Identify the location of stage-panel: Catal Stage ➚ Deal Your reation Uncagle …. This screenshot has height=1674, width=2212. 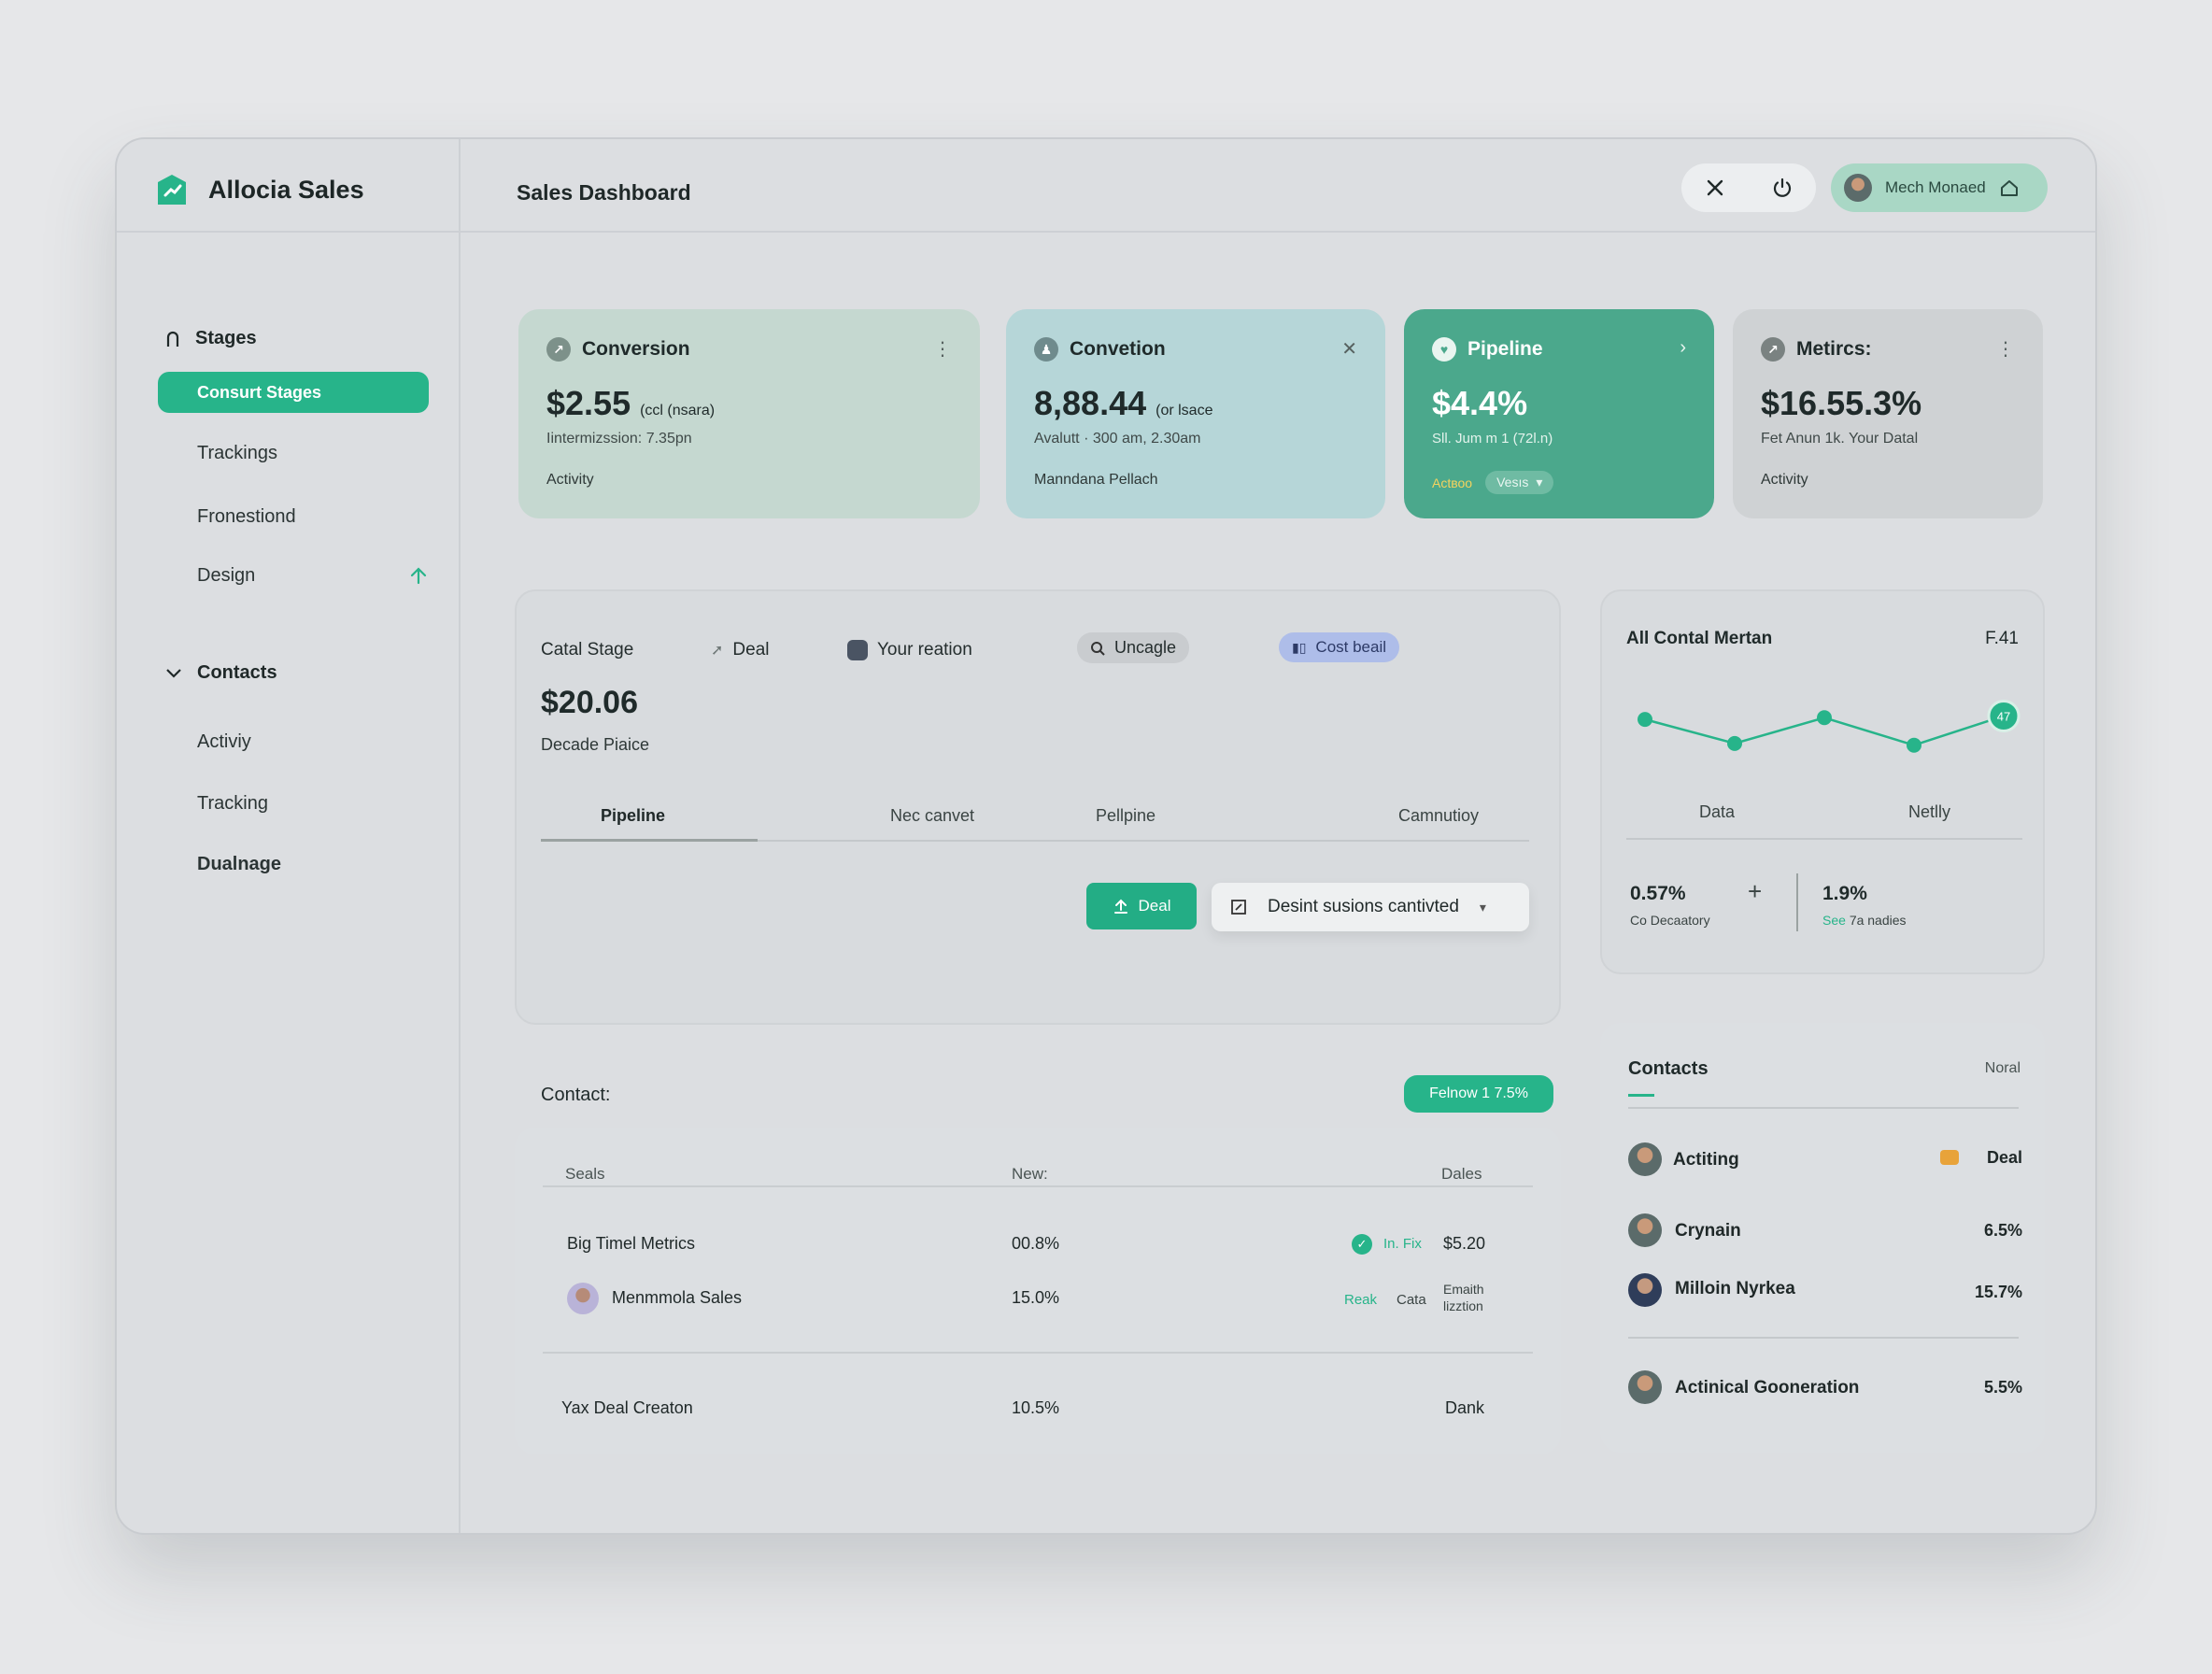
(1038, 807).